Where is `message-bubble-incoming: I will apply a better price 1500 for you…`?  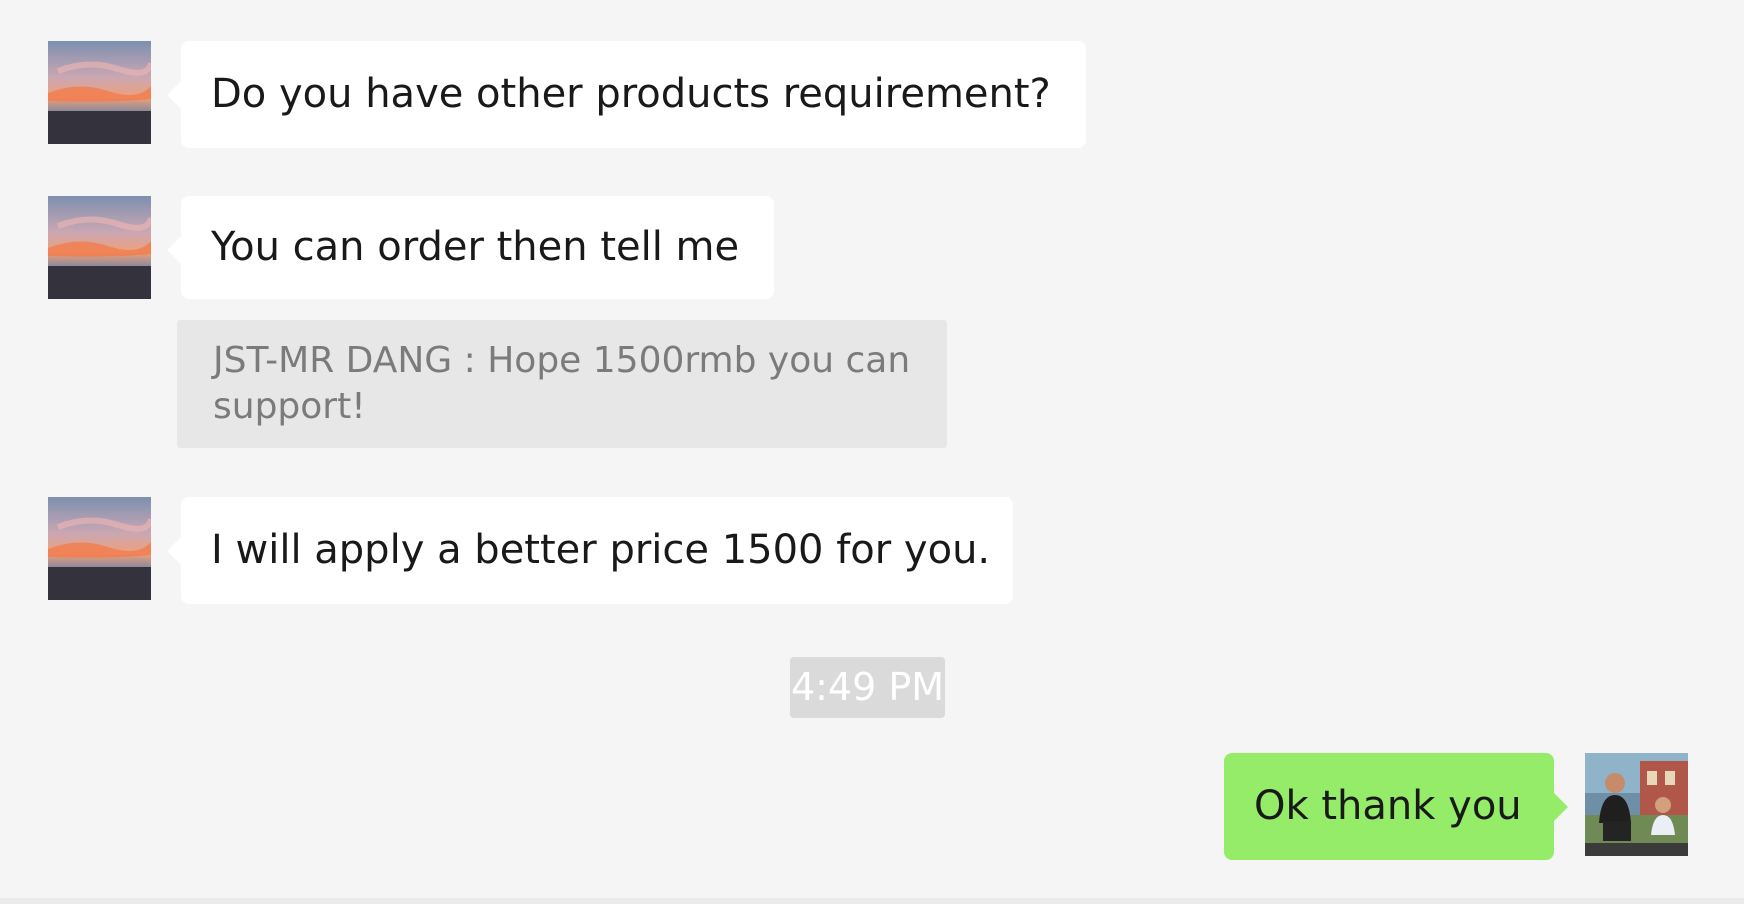
message-bubble-incoming: I will apply a better price 1500 for you… is located at coordinates (590, 550).